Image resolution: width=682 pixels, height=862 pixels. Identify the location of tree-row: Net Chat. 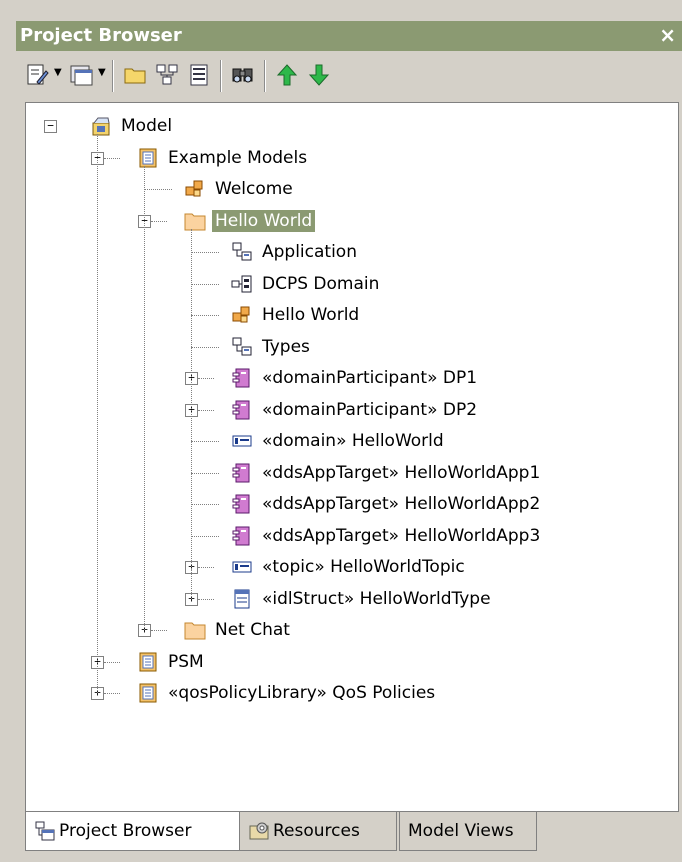
(238, 630).